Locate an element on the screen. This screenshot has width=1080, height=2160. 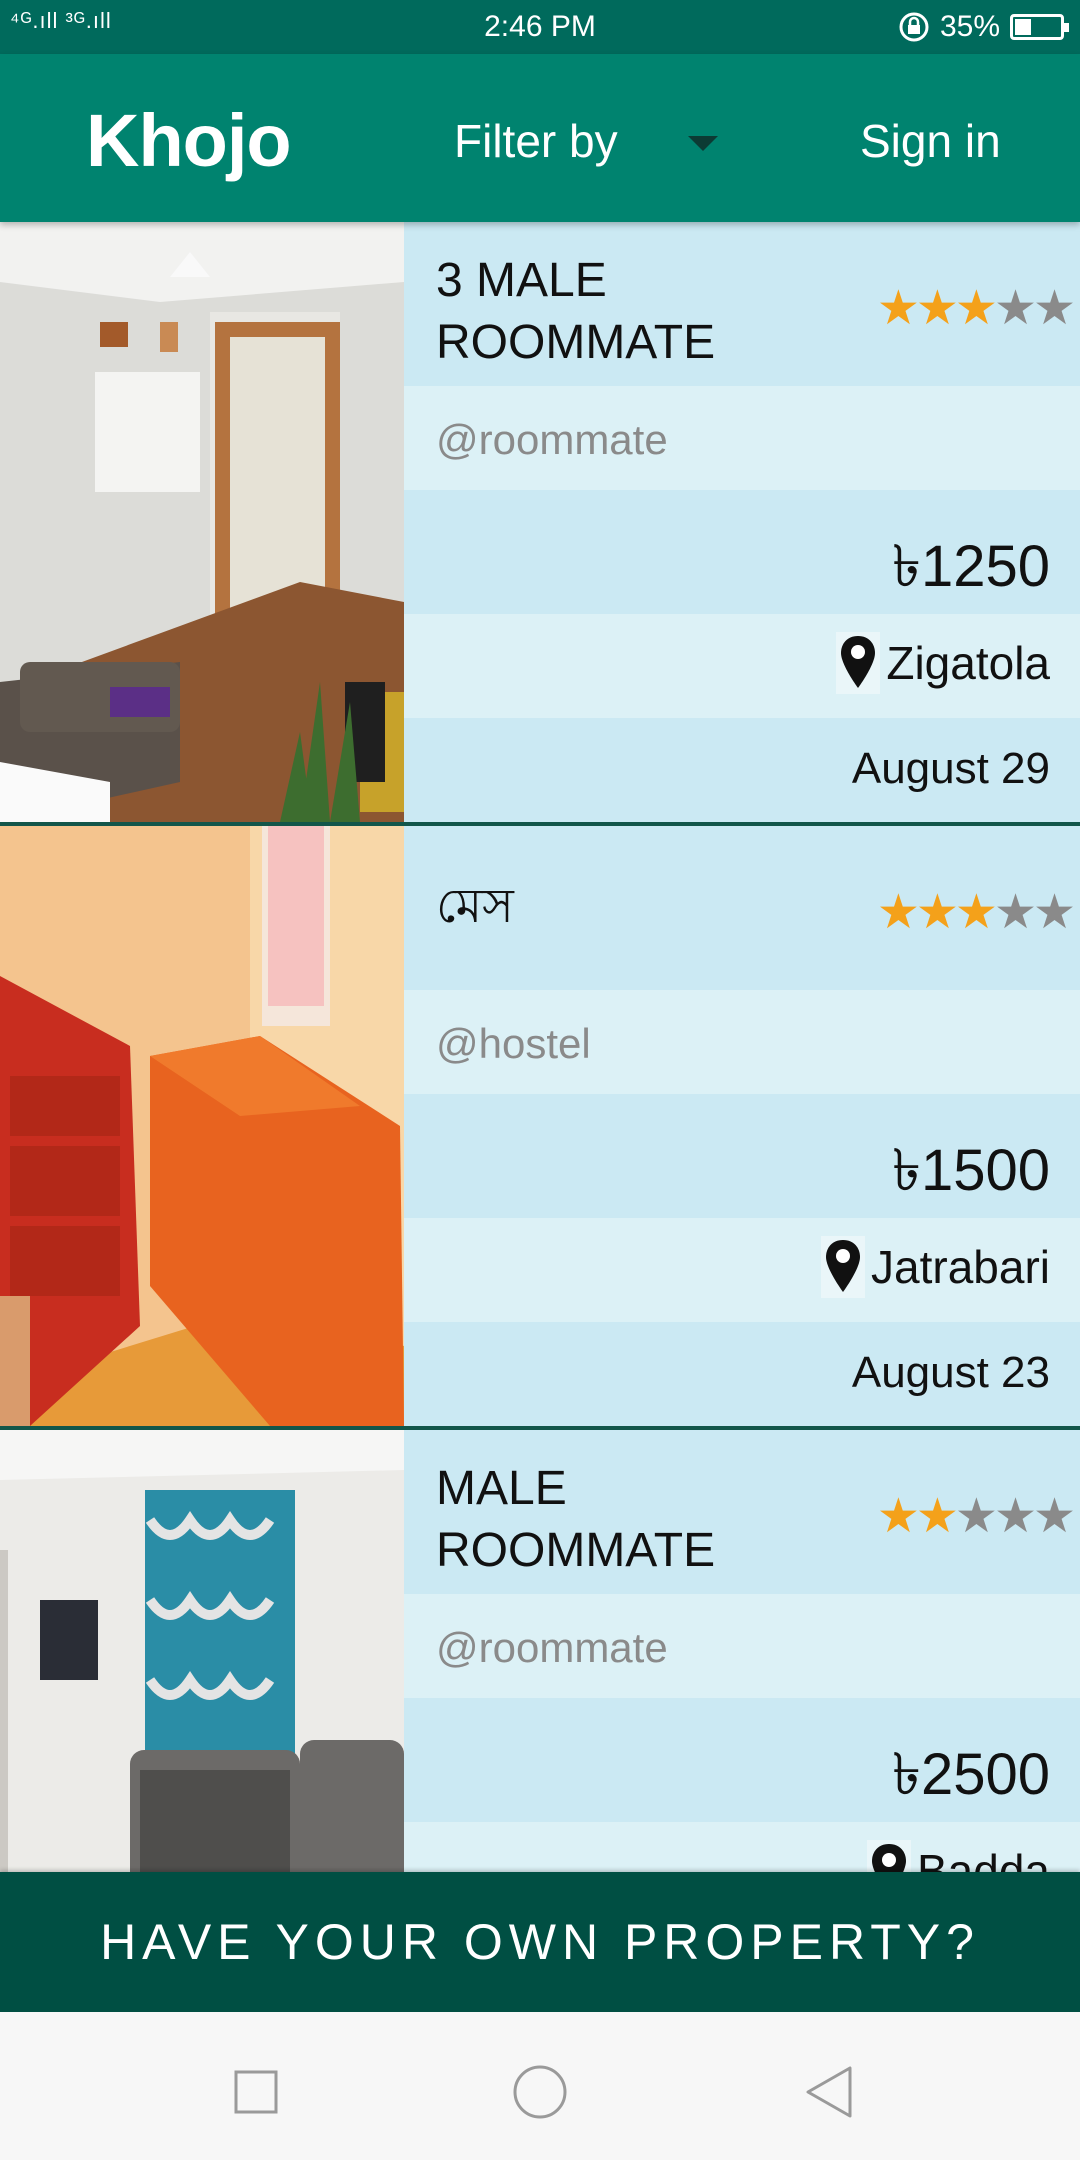
listing-title: মেস is located at coordinates (475, 906).